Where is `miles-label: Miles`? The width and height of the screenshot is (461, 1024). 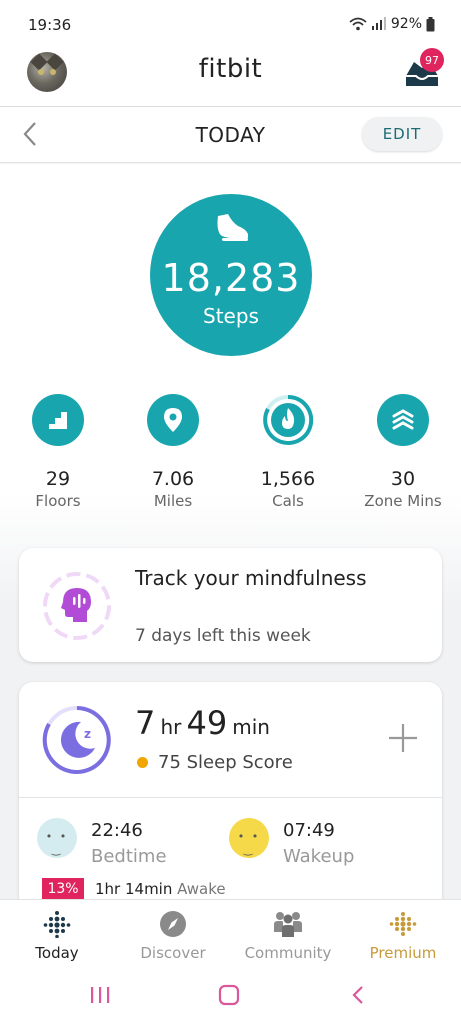 miles-label: Miles is located at coordinates (173, 501).